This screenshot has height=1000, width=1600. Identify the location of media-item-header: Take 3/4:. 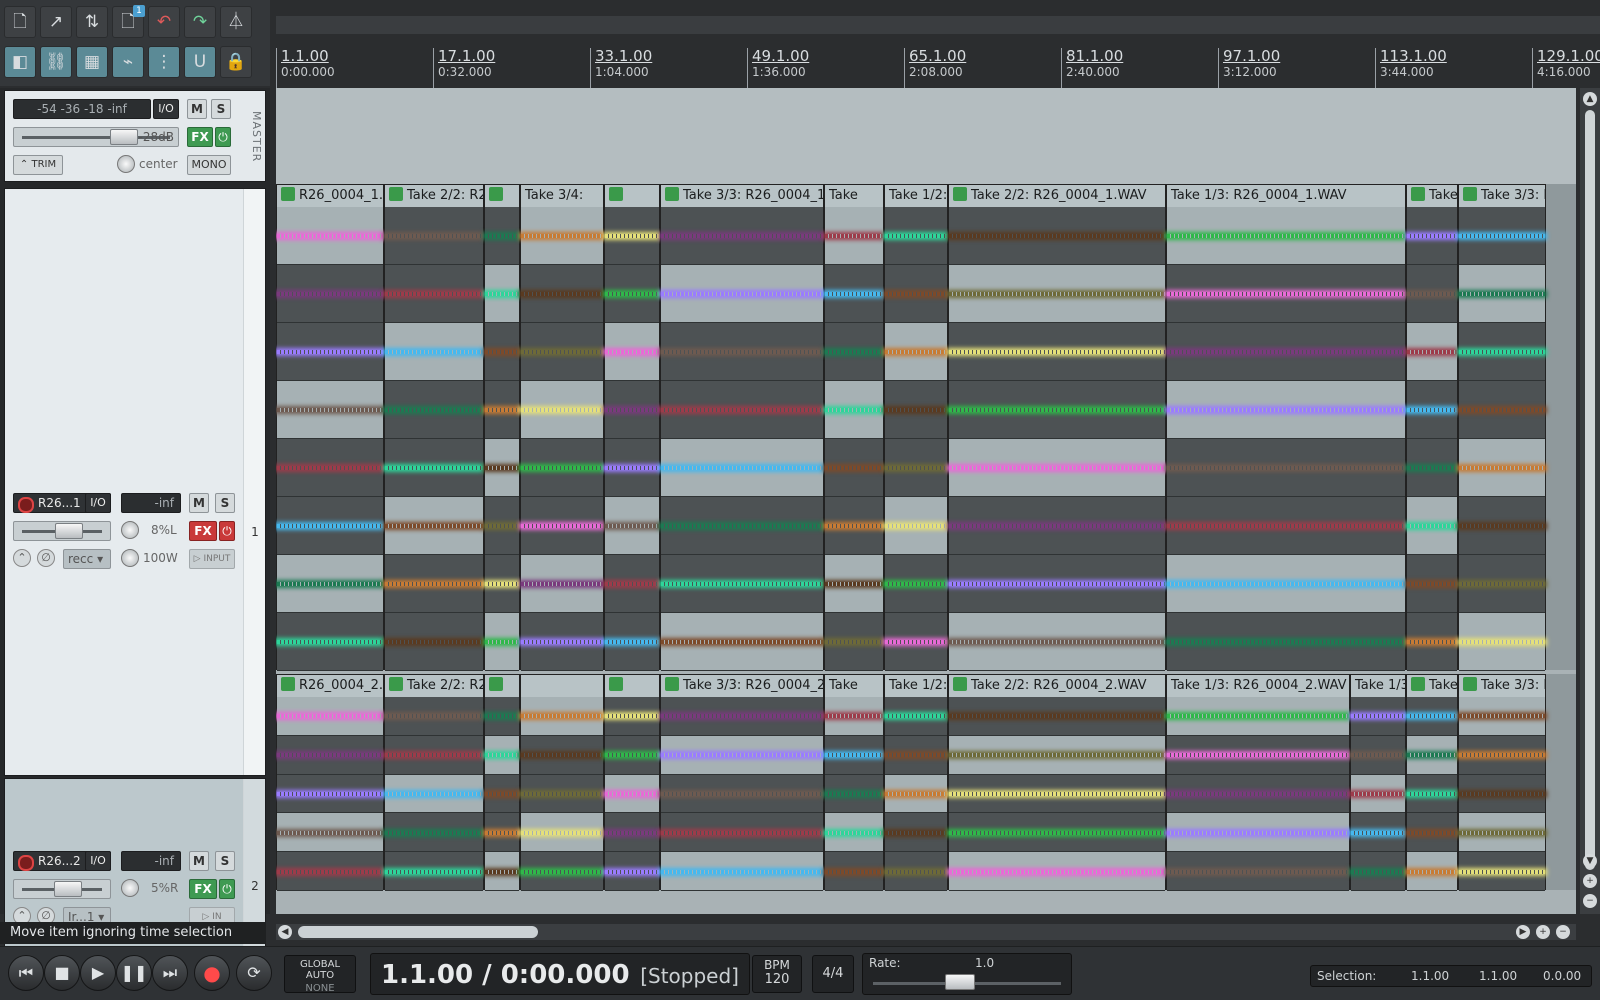
(562, 196).